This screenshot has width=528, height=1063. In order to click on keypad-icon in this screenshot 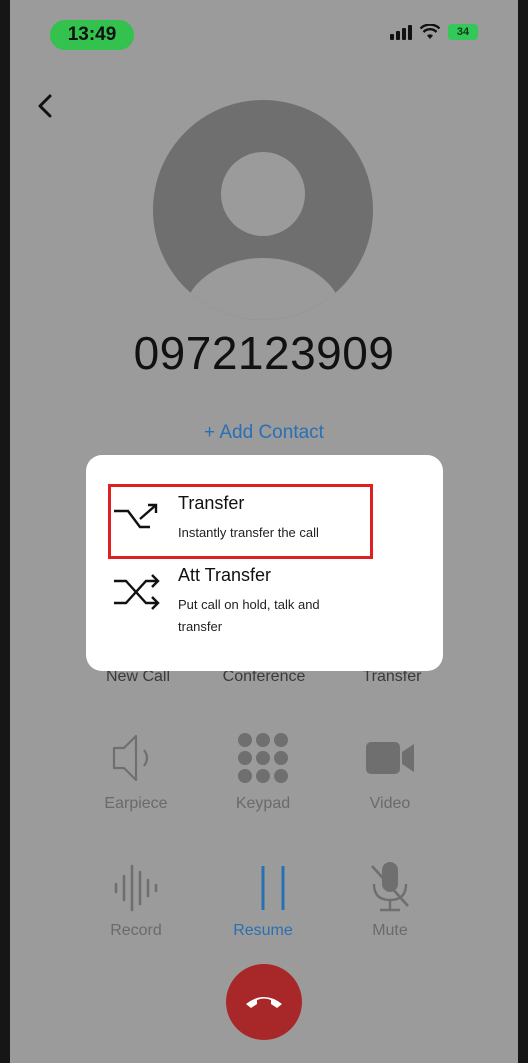, I will do `click(263, 758)`.